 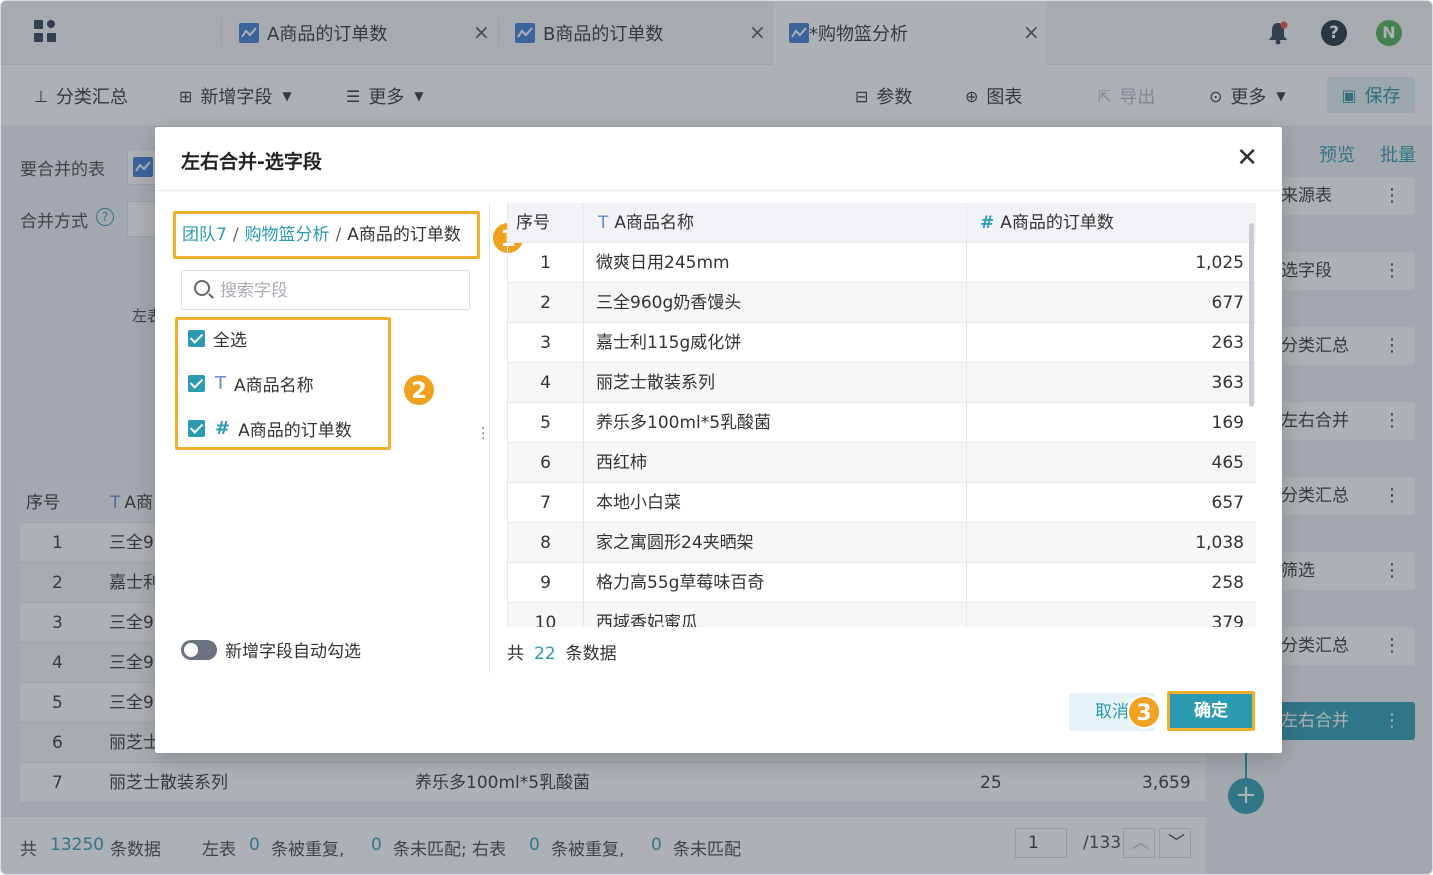 I want to click on cell-count: 465, so click(x=1227, y=463).